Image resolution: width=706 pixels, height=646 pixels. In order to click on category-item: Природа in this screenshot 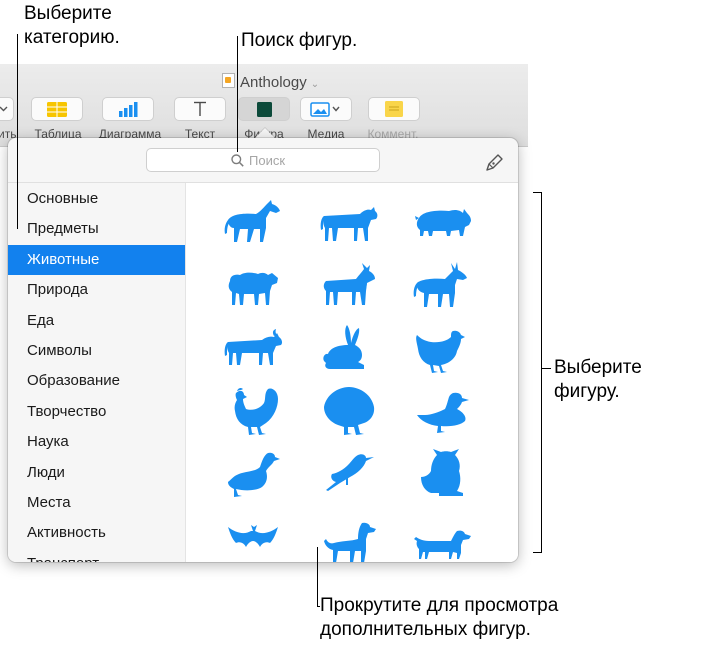, I will do `click(96, 290)`.